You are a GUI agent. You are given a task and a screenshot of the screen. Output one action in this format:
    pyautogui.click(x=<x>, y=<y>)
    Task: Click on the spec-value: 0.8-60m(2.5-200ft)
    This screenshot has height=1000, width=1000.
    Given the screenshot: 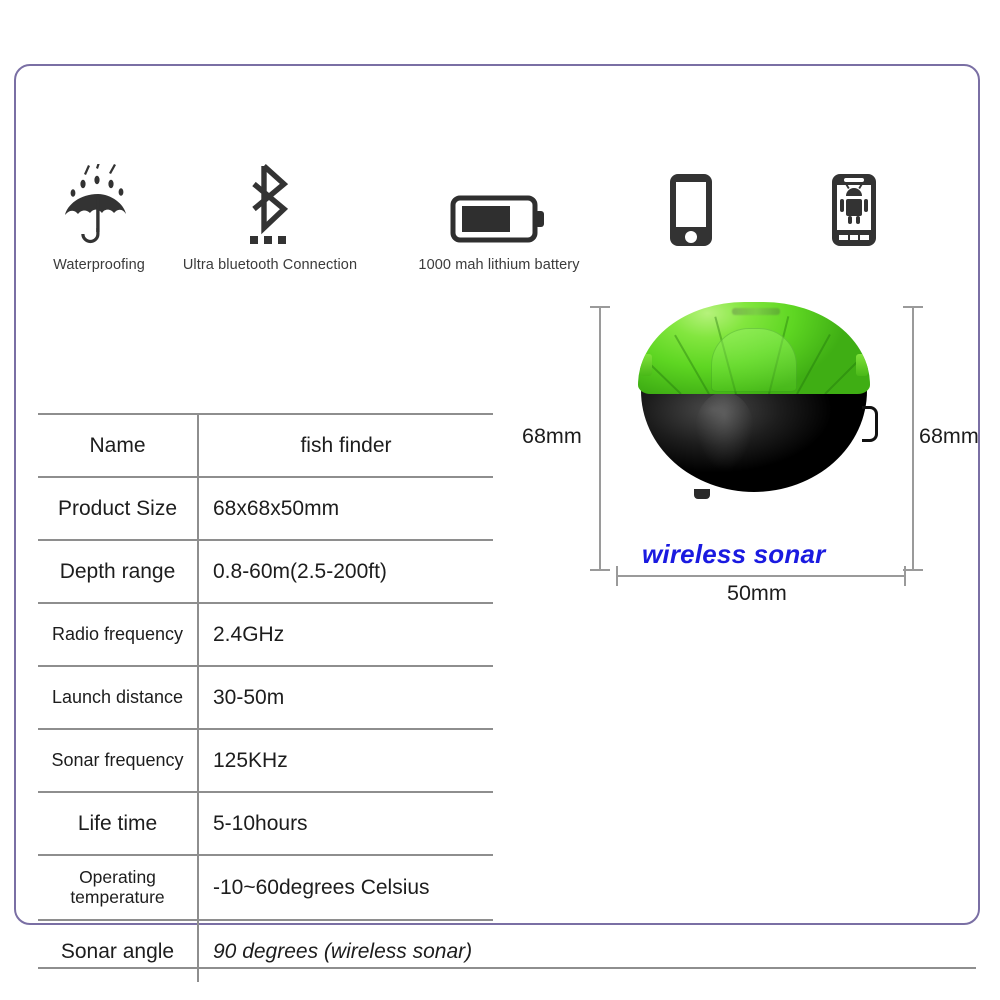 What is the action you would take?
    pyautogui.click(x=300, y=571)
    